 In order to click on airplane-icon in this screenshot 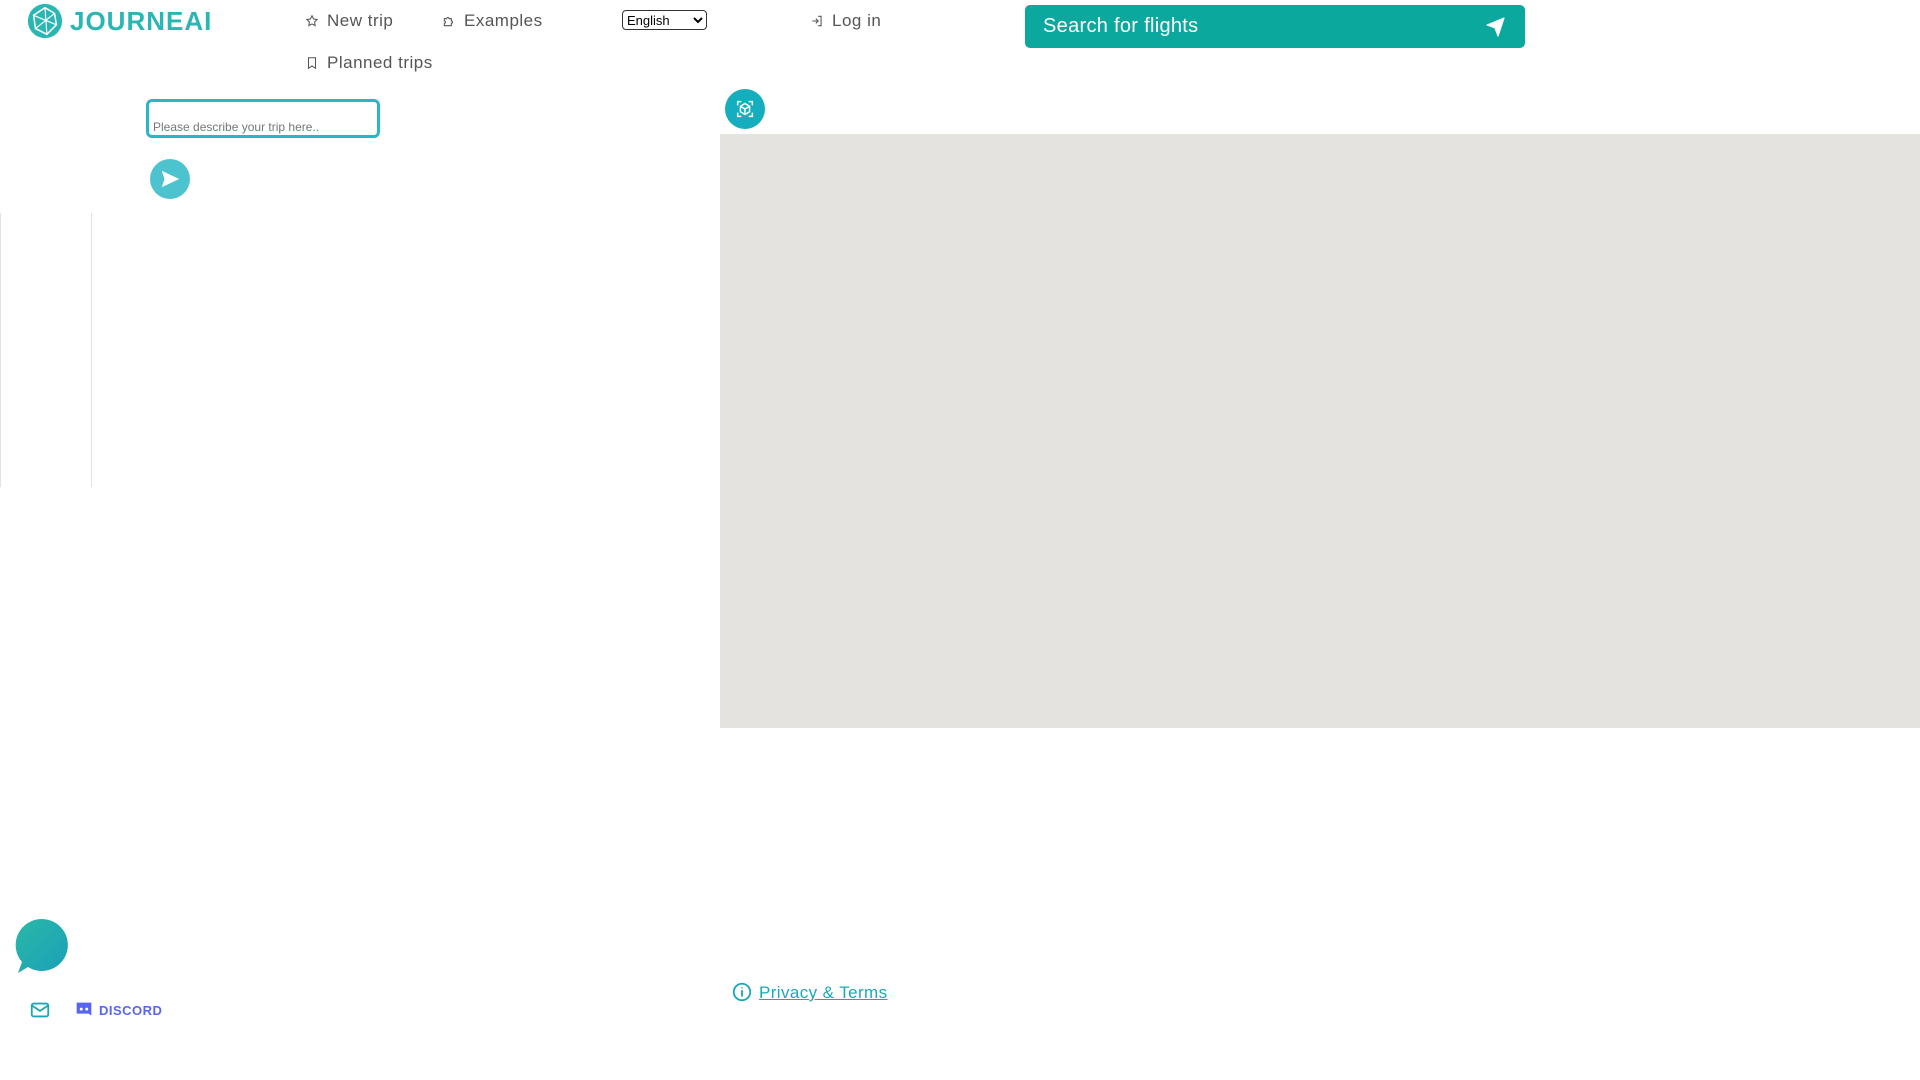, I will do `click(1495, 26)`.